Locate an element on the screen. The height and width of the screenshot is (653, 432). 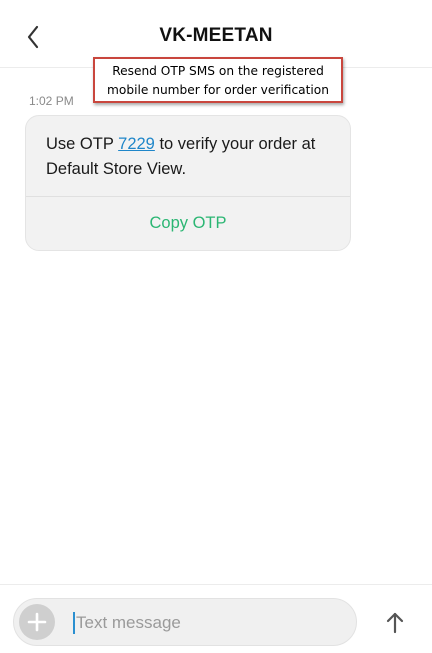
message-timestamp: 1:02 PM is located at coordinates (51, 101).